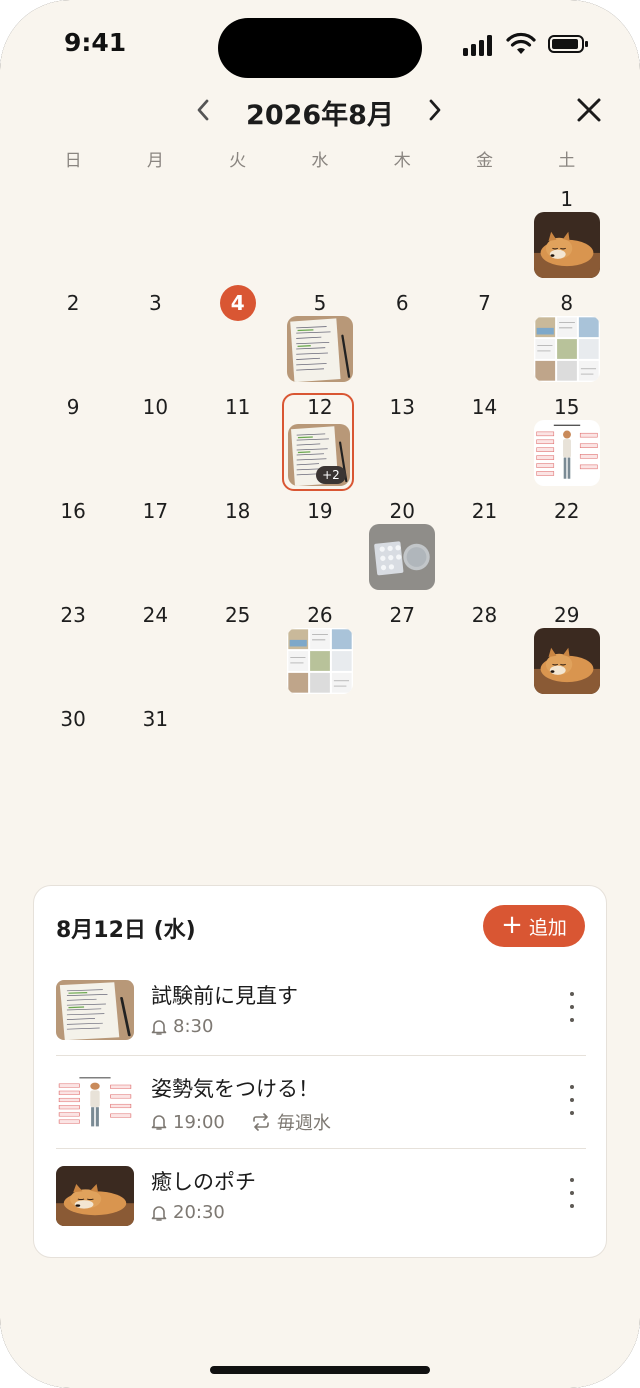 The height and width of the screenshot is (1388, 640). What do you see at coordinates (479, 45) in the screenshot?
I see `signal-icon` at bounding box center [479, 45].